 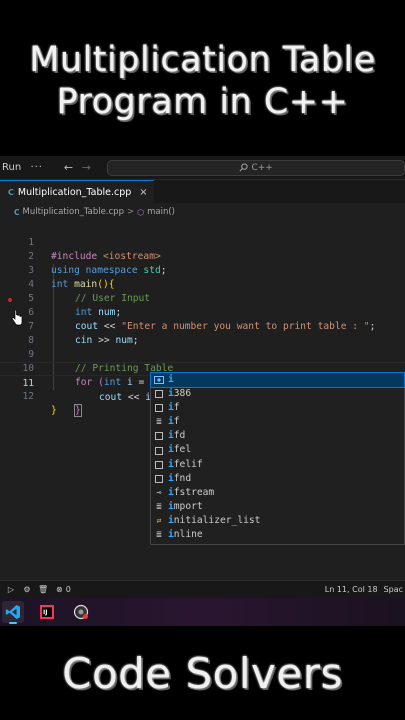 I want to click on editor-tab-bar: C Multiplication_Table.cpp ×, so click(x=202, y=191).